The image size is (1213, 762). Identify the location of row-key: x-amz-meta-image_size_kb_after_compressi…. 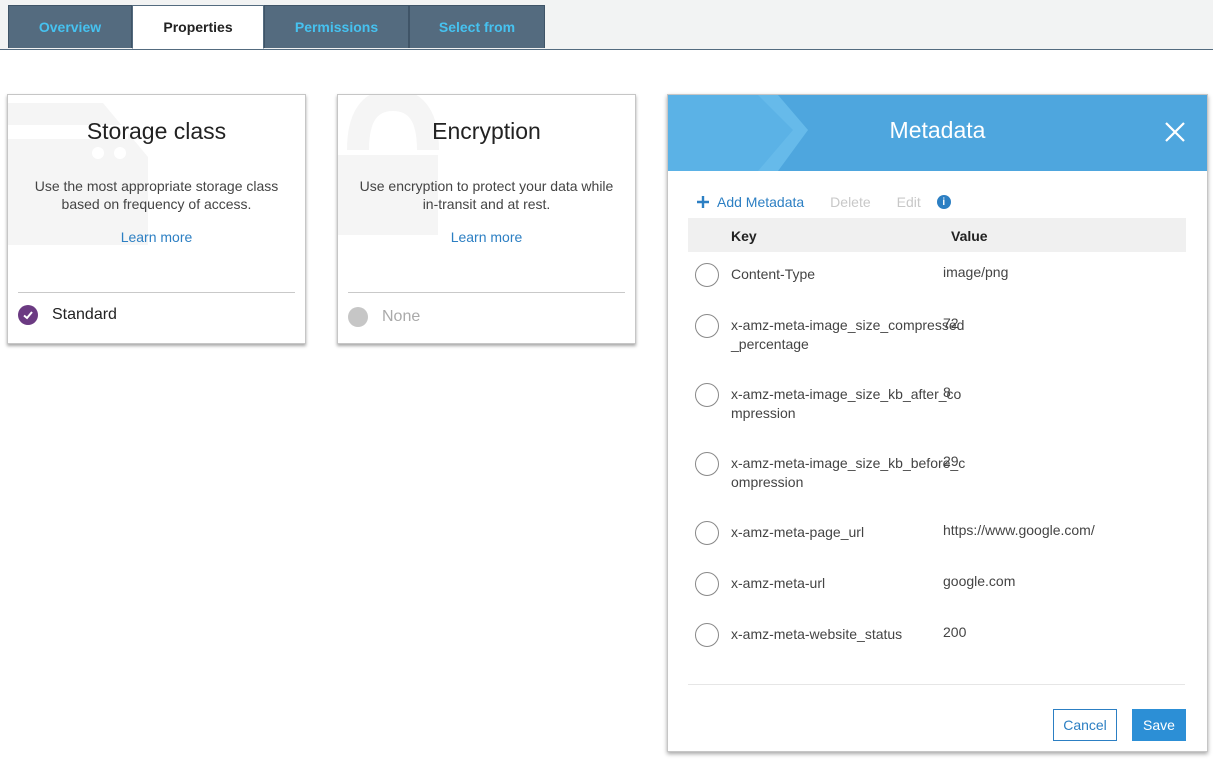
(846, 403).